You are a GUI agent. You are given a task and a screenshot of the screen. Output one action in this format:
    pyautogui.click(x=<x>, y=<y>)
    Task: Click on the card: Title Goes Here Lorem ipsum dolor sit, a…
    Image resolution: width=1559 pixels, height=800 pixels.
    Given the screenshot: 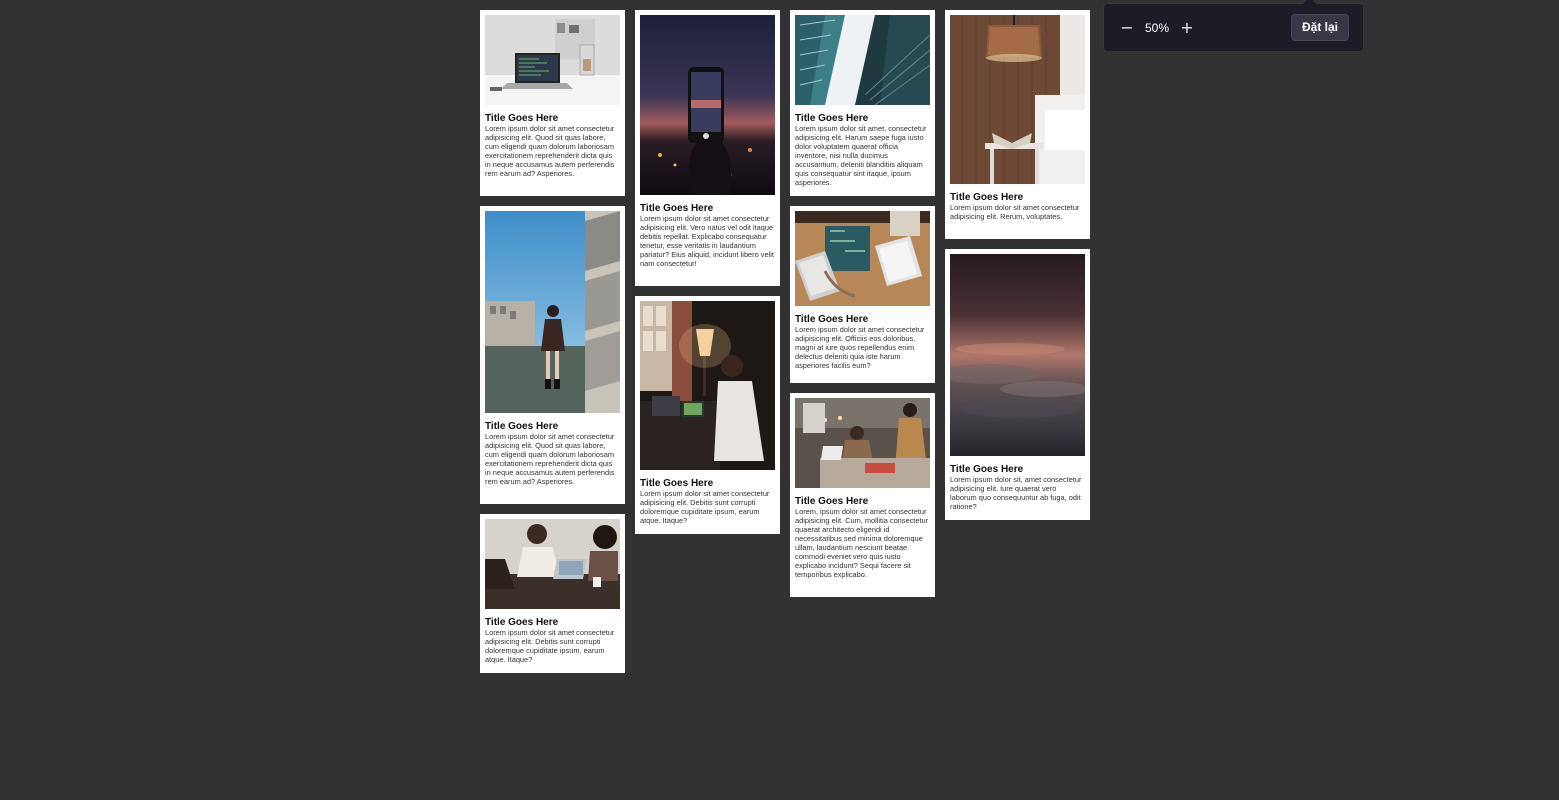 What is the action you would take?
    pyautogui.click(x=1017, y=384)
    